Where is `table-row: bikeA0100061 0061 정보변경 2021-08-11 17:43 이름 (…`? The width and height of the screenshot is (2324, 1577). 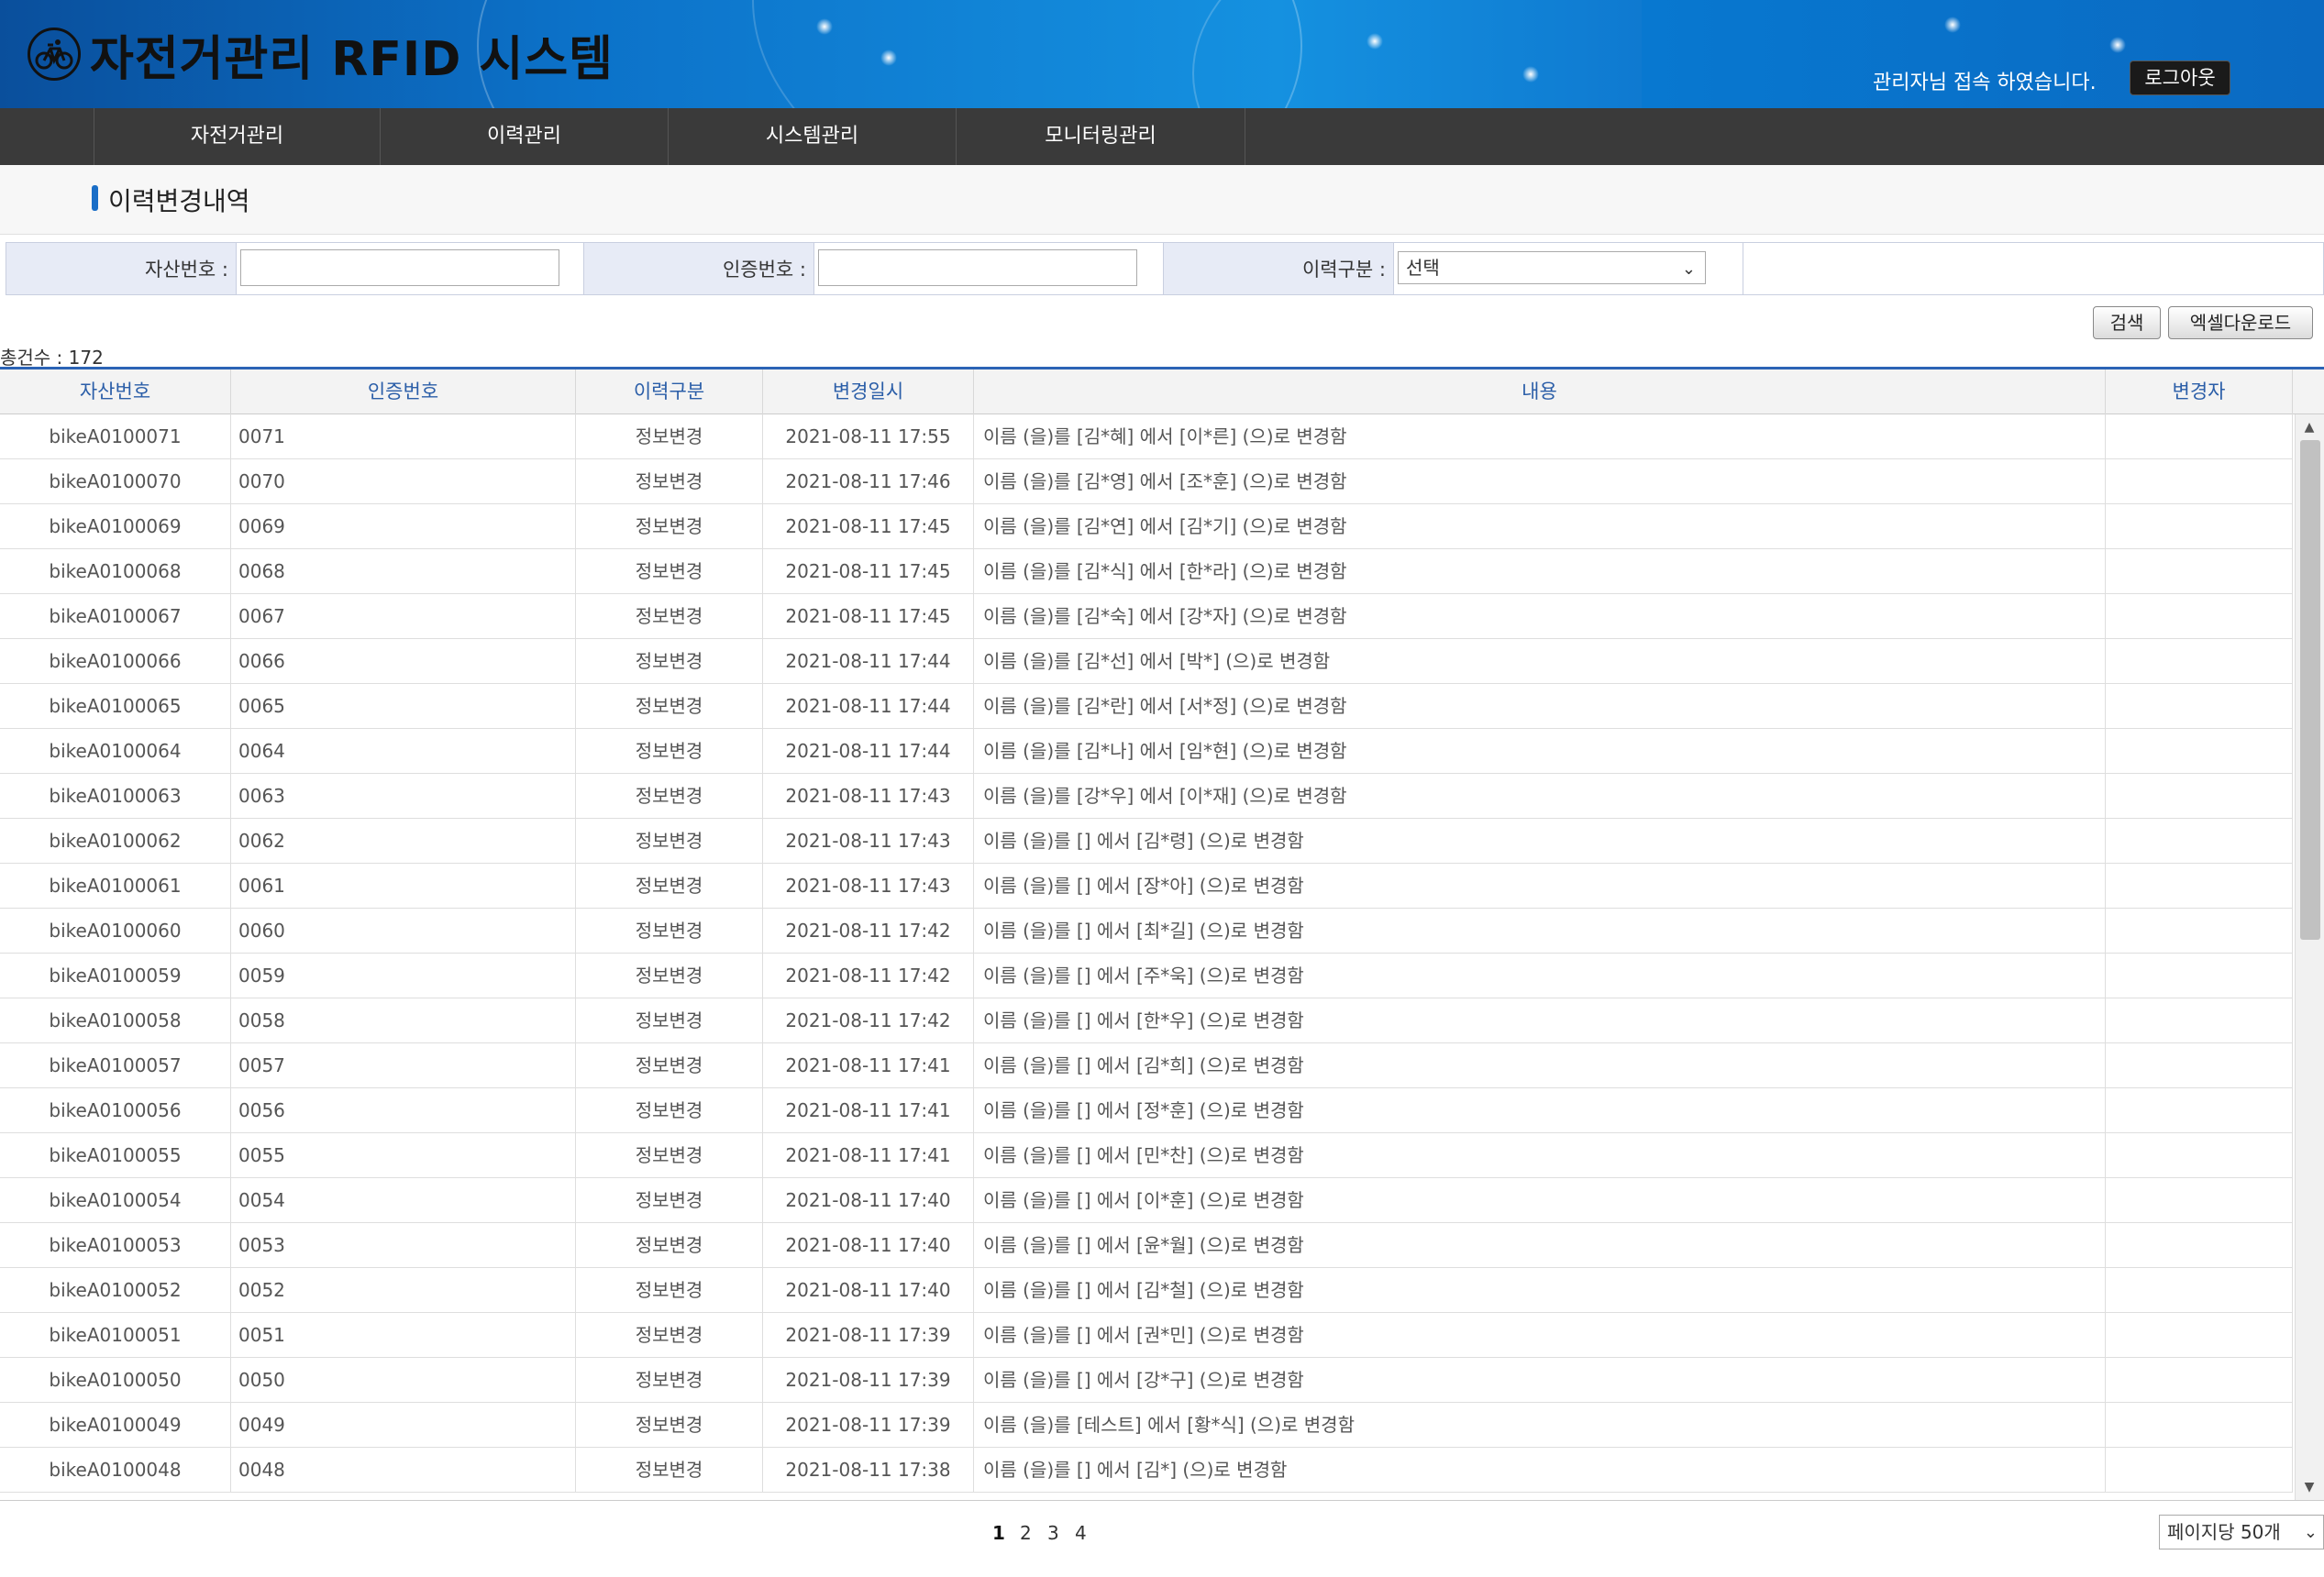 table-row: bikeA0100061 0061 정보변경 2021-08-11 17:43 이름 (… is located at coordinates (1146, 886).